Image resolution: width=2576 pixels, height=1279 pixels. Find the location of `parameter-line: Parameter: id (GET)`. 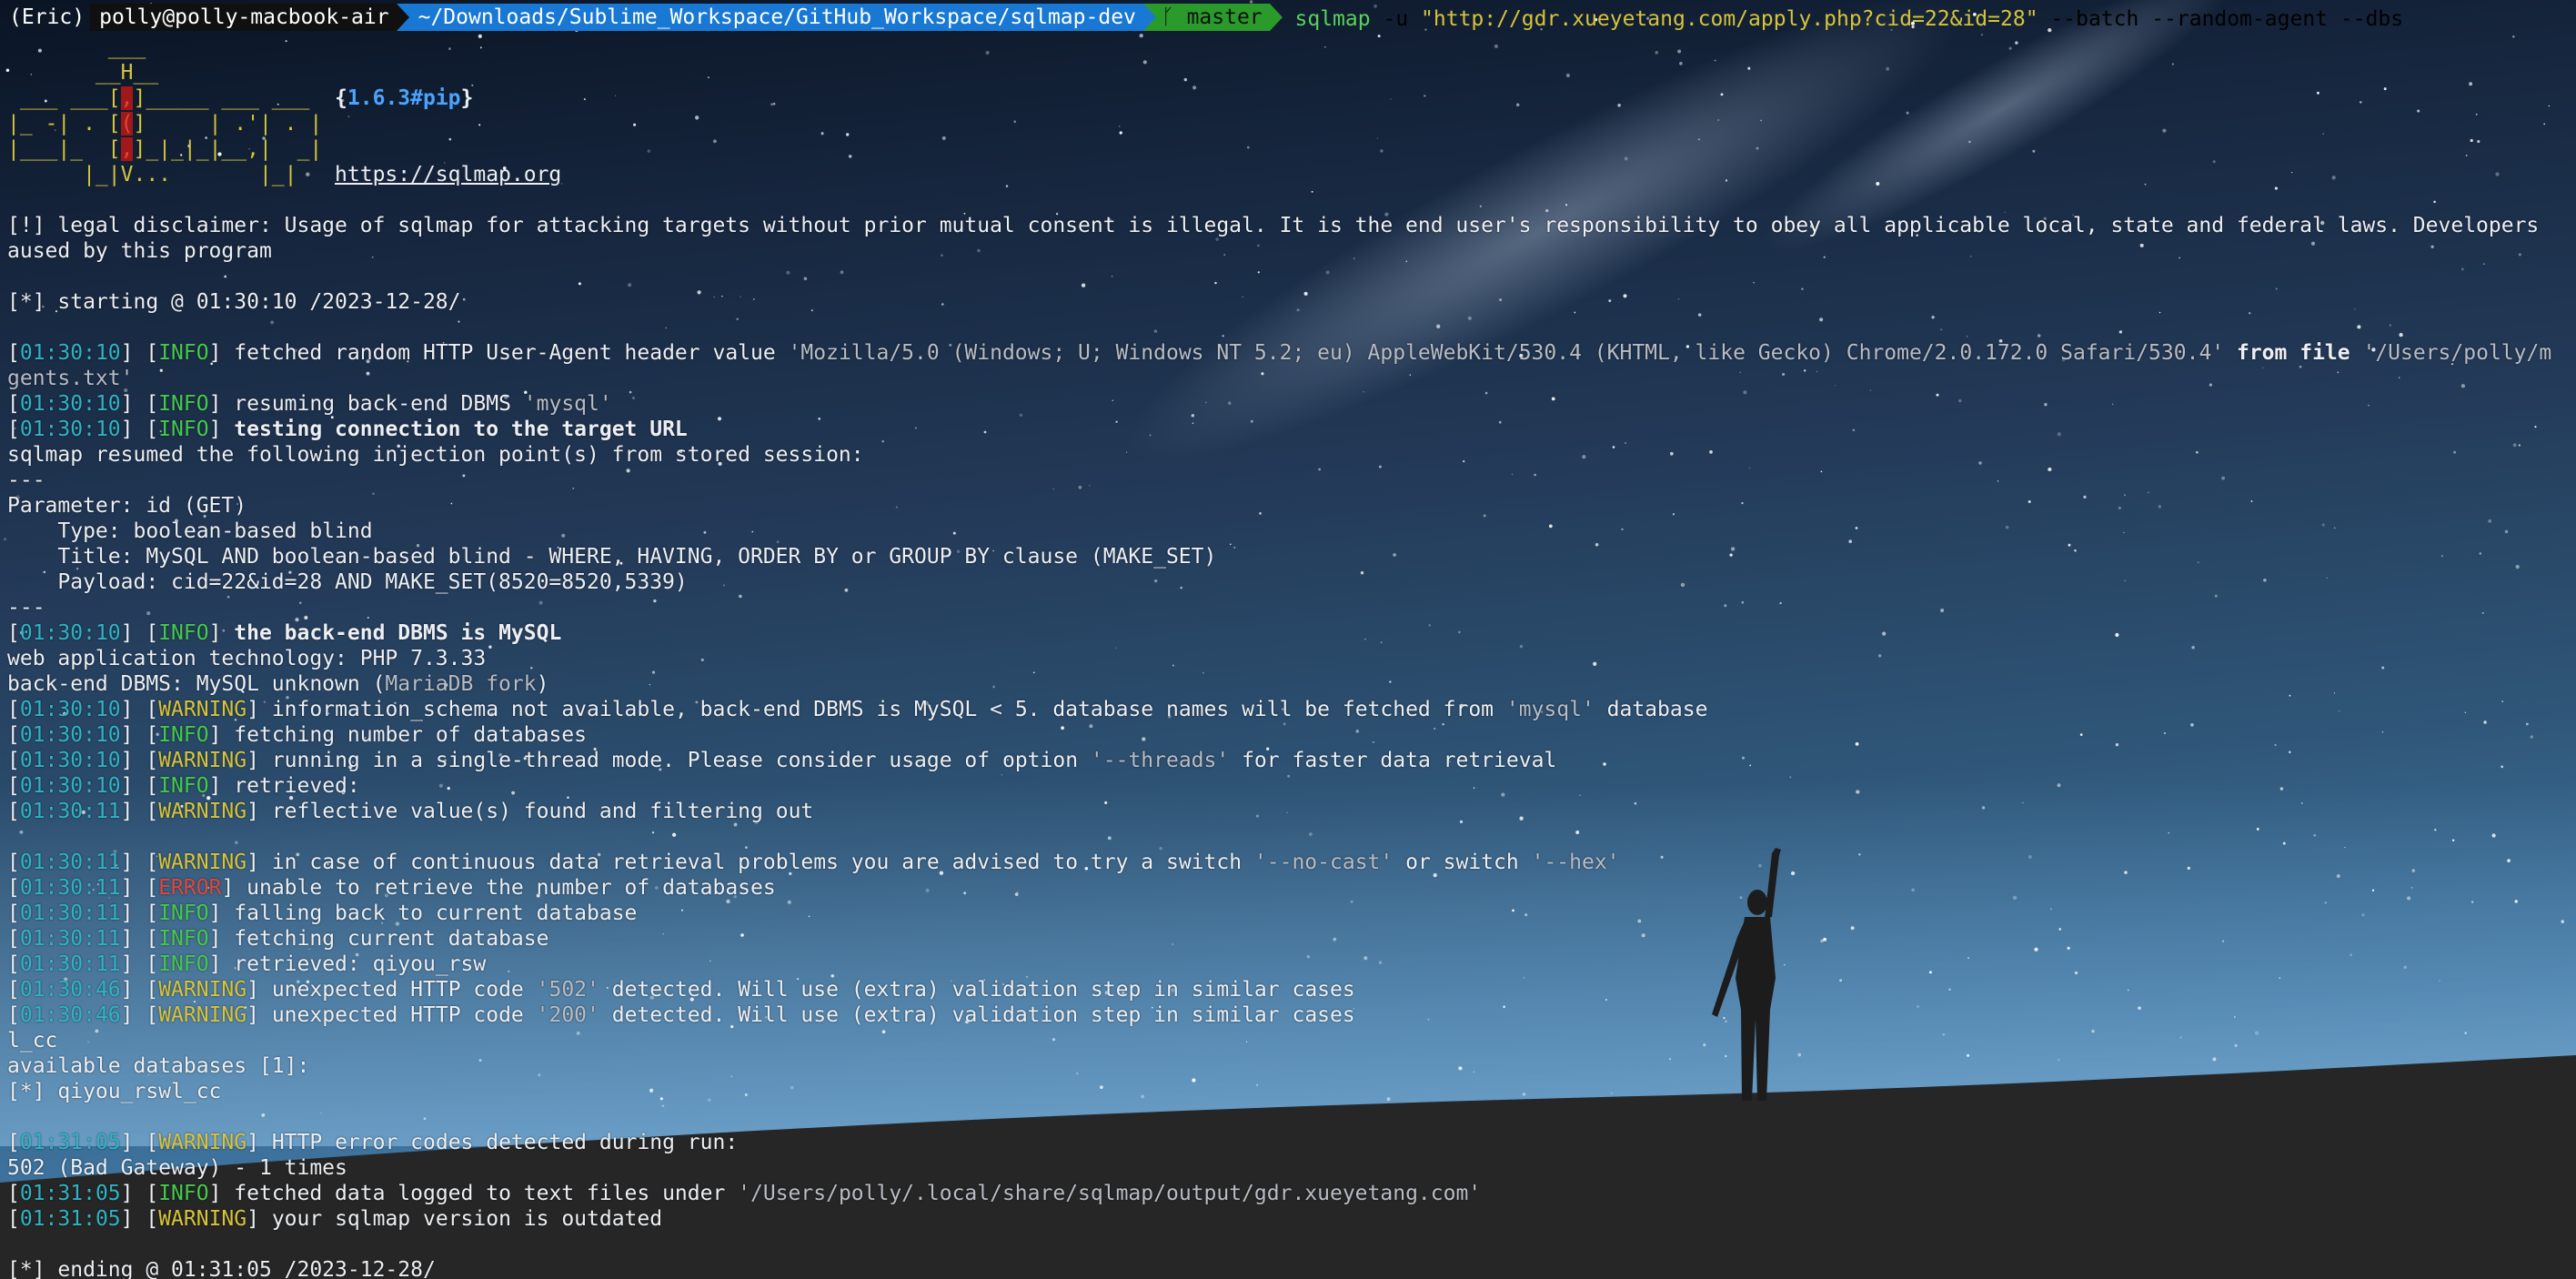

parameter-line: Parameter: id (GET) is located at coordinates (127, 506).